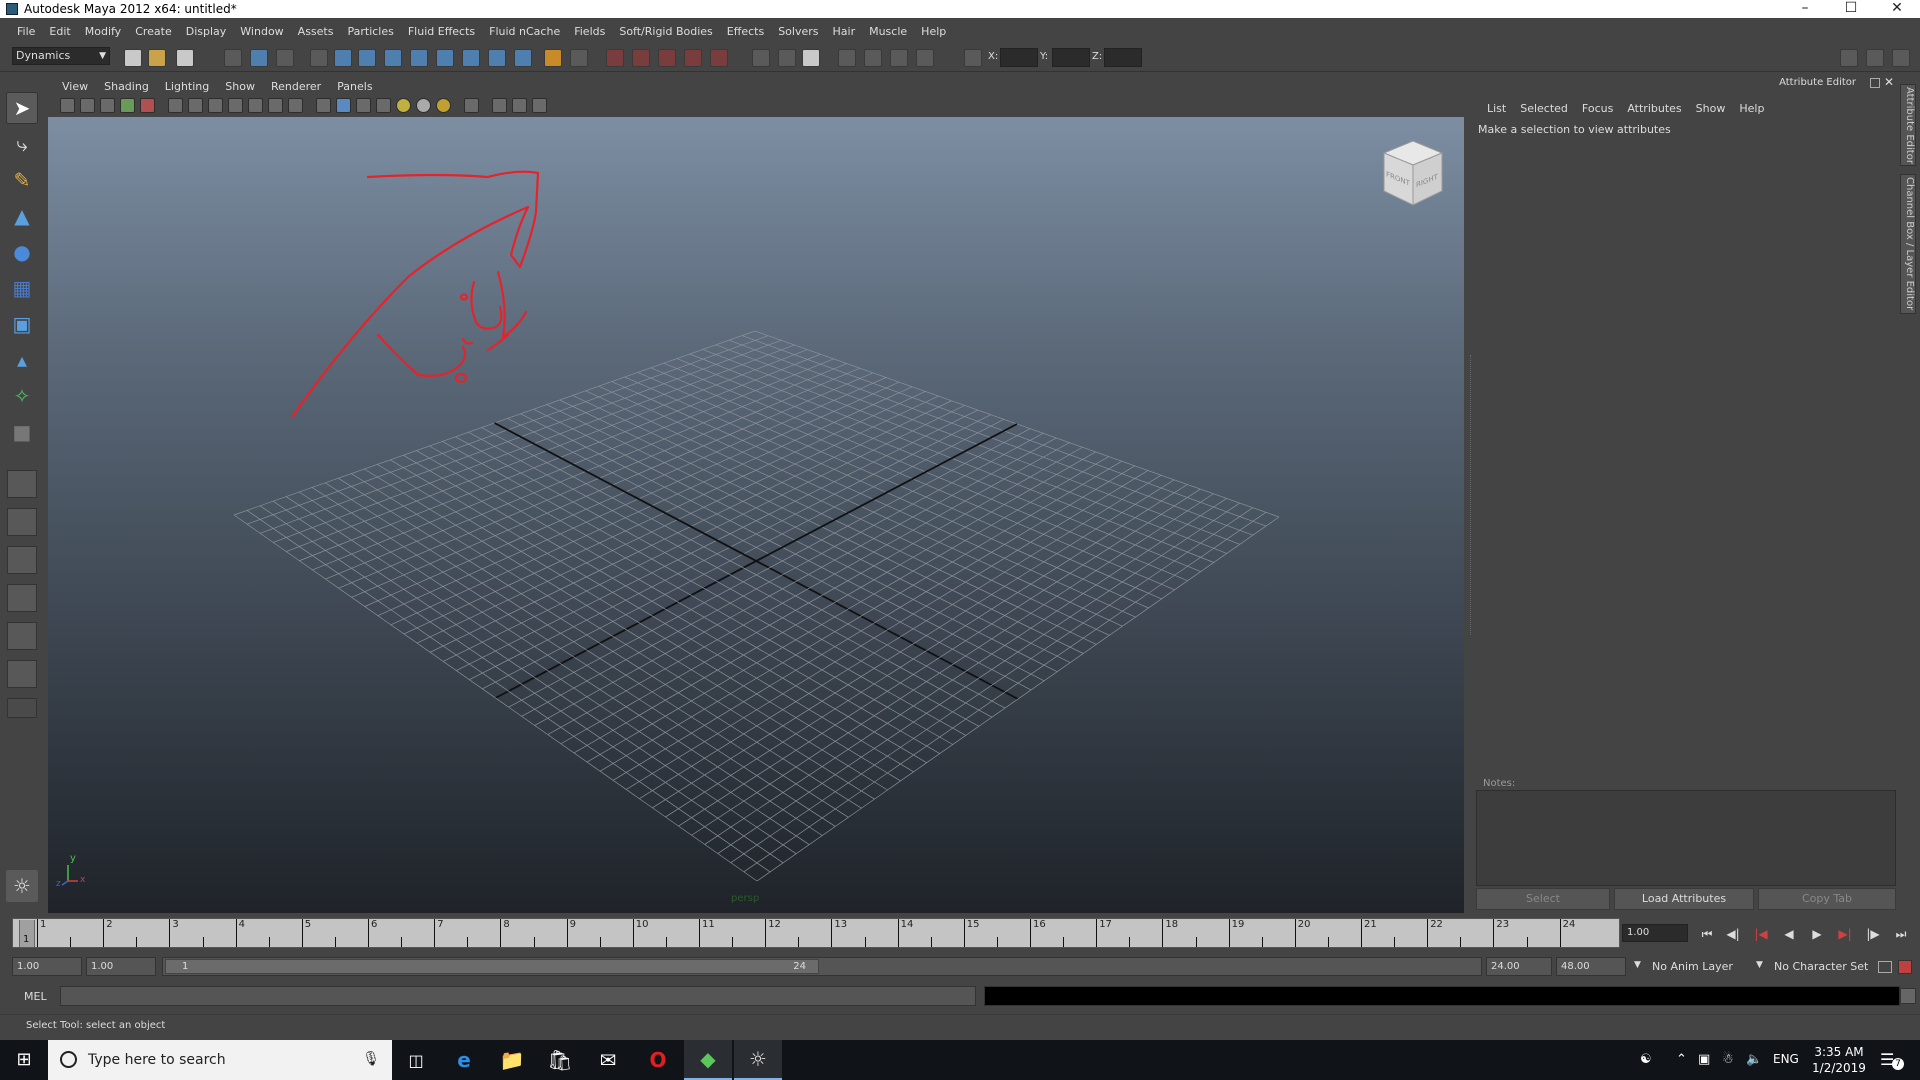  What do you see at coordinates (1655, 933) in the screenshot?
I see `current-time-field: 1.00` at bounding box center [1655, 933].